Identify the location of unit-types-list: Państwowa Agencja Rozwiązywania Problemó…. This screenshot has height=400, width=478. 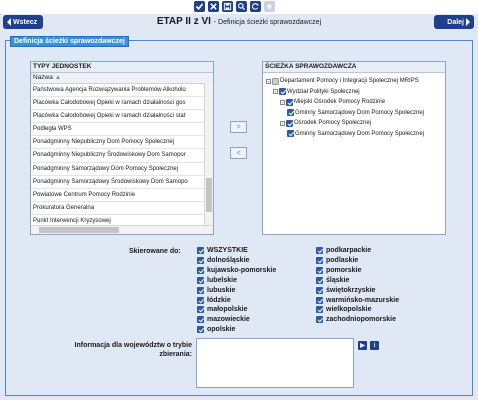
(118, 155).